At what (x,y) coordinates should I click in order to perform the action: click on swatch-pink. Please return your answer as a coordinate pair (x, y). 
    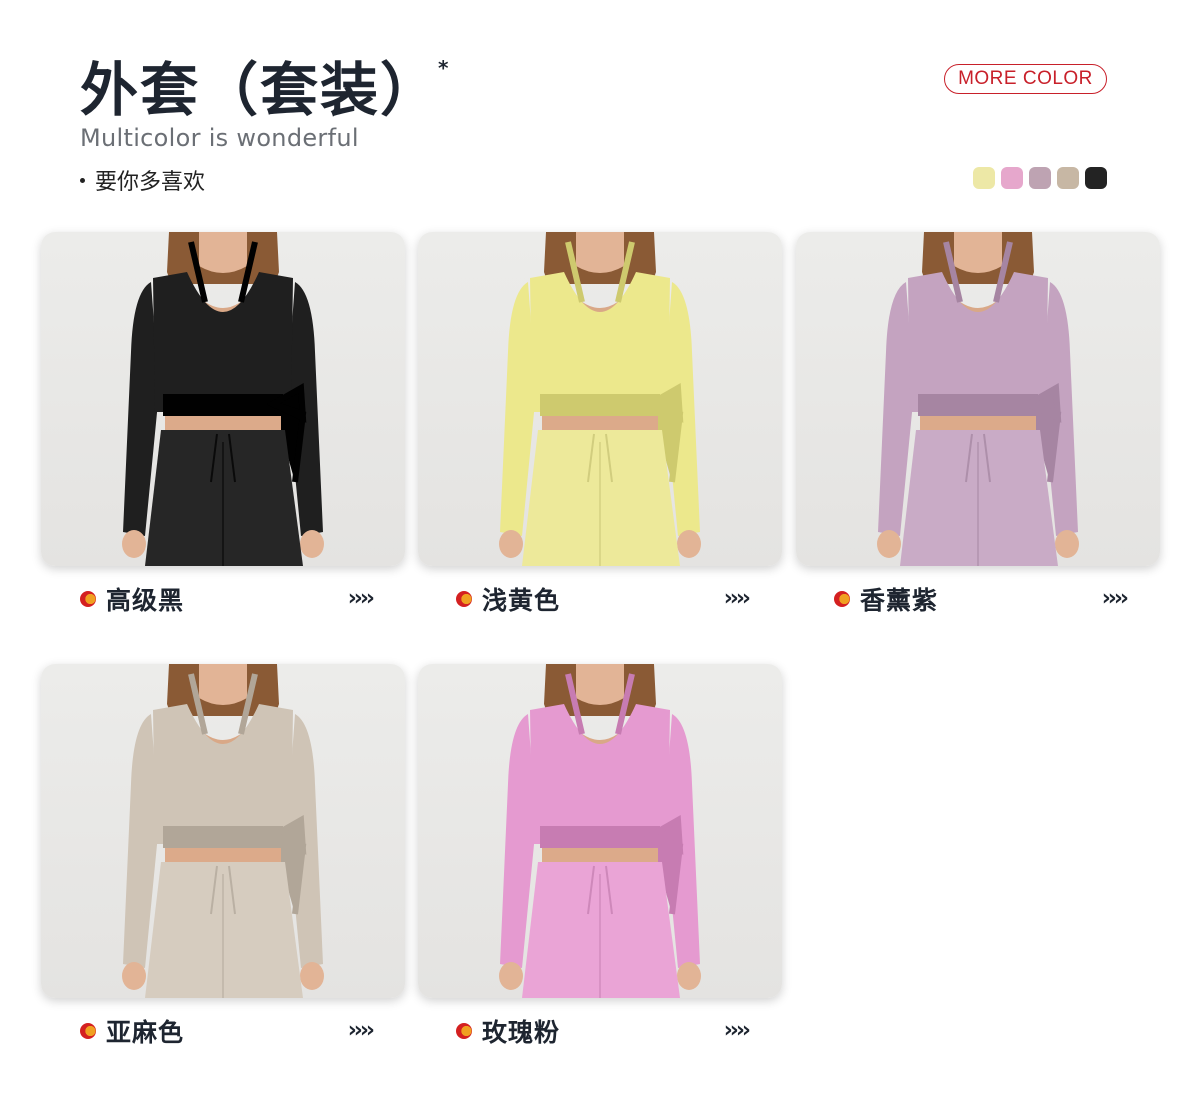
    Looking at the image, I should click on (1012, 178).